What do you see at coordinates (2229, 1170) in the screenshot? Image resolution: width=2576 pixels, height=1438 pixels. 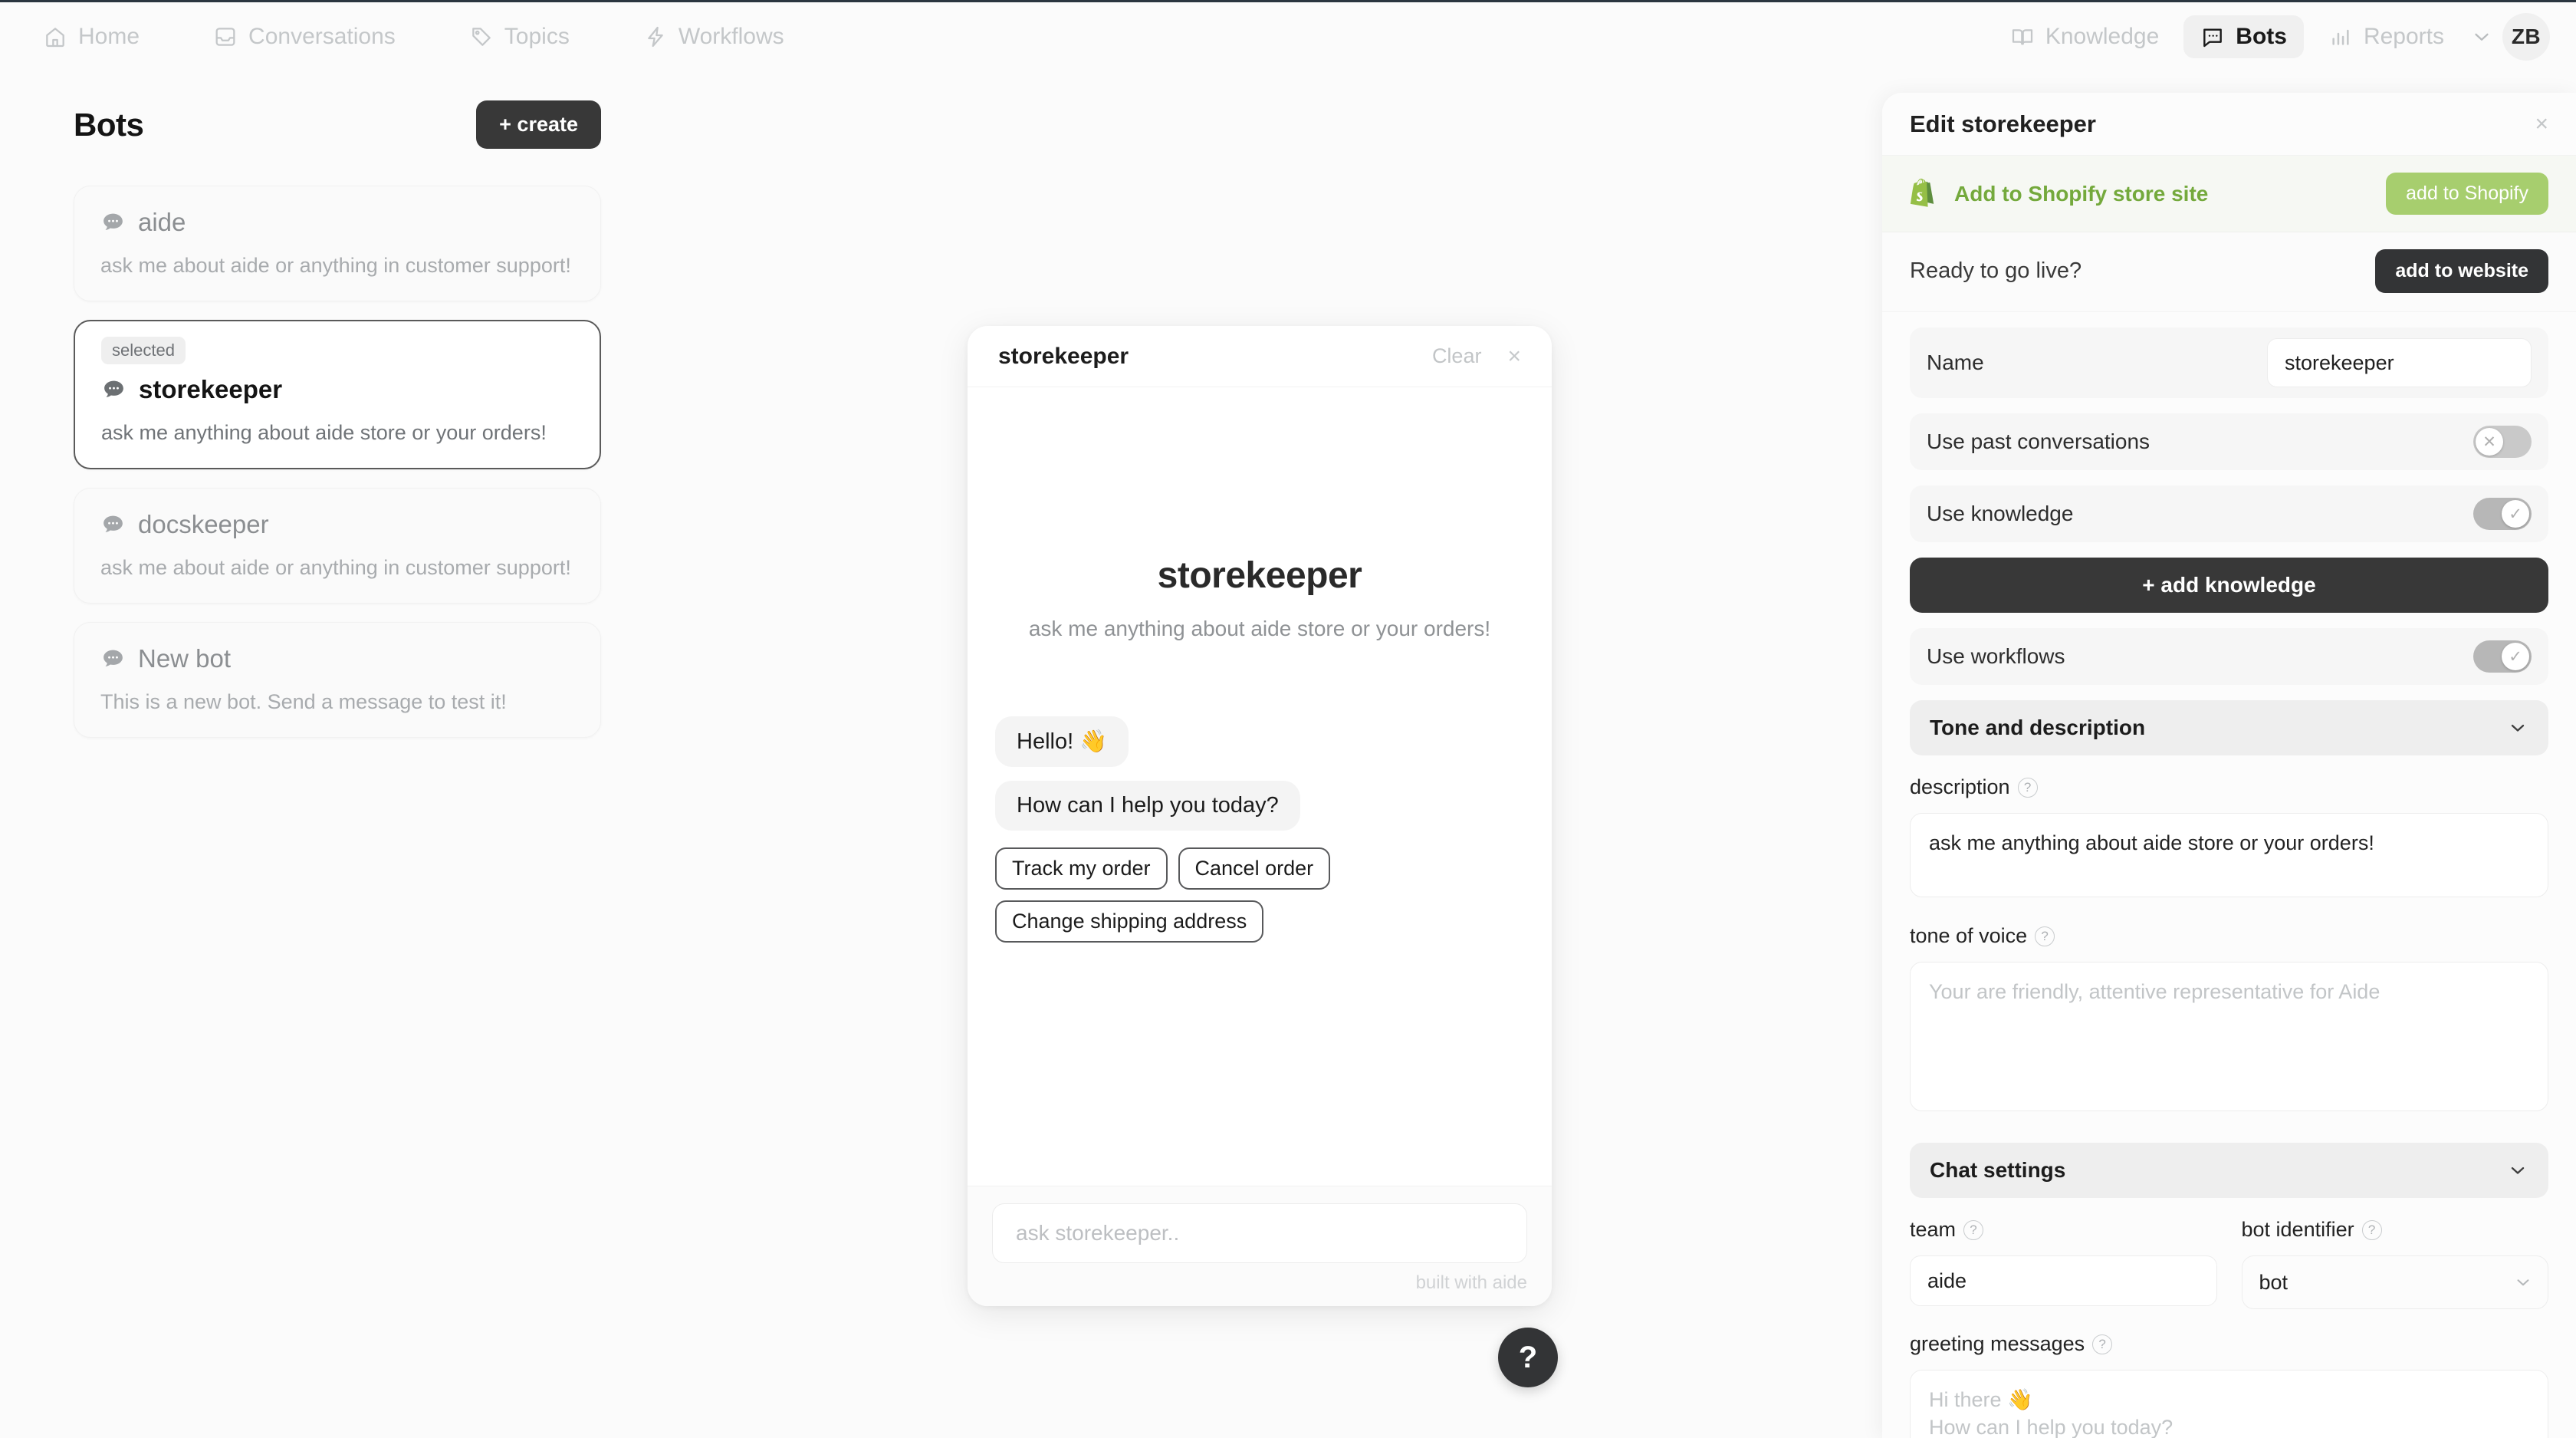 I see `accordion-chat-settings: Chat settings` at bounding box center [2229, 1170].